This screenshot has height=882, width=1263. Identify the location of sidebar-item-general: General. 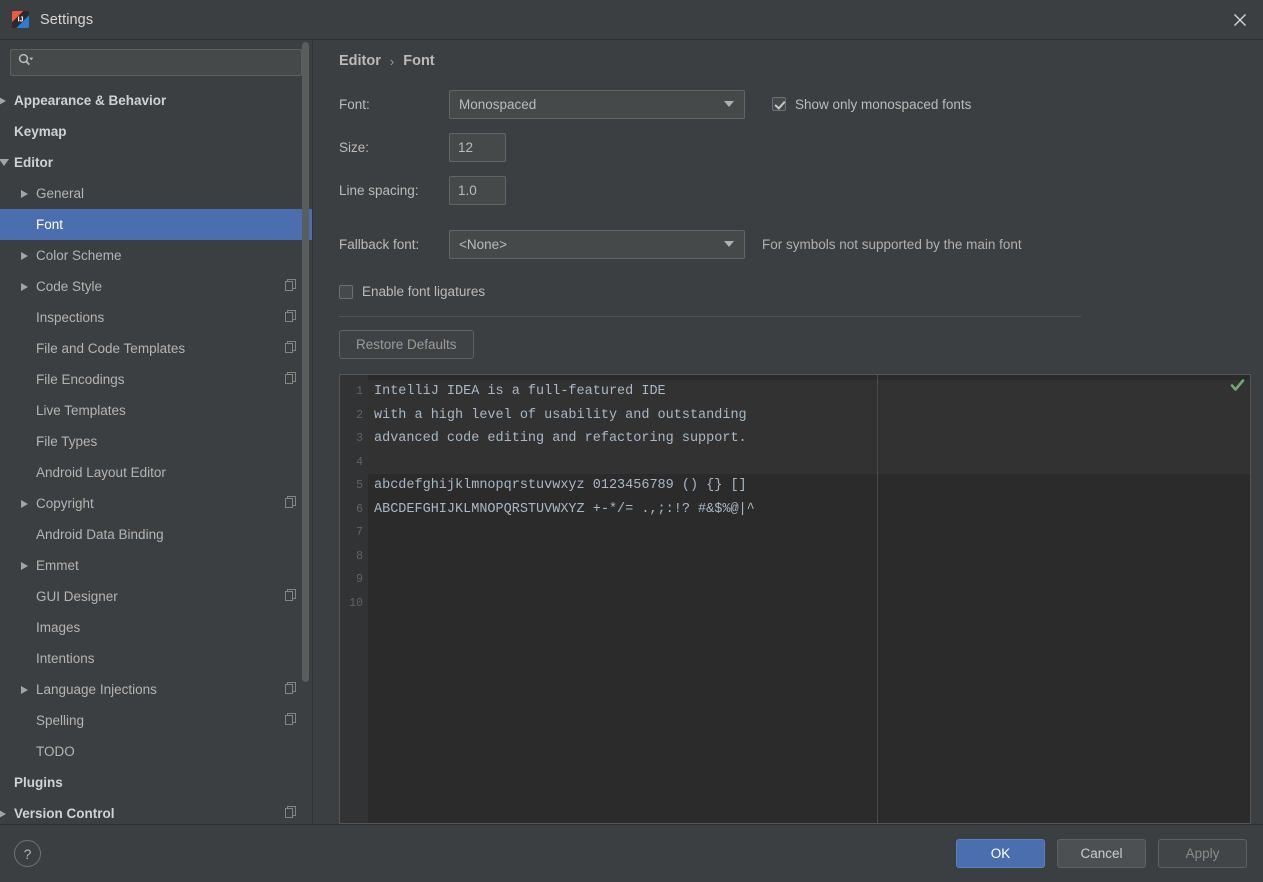
(156, 193).